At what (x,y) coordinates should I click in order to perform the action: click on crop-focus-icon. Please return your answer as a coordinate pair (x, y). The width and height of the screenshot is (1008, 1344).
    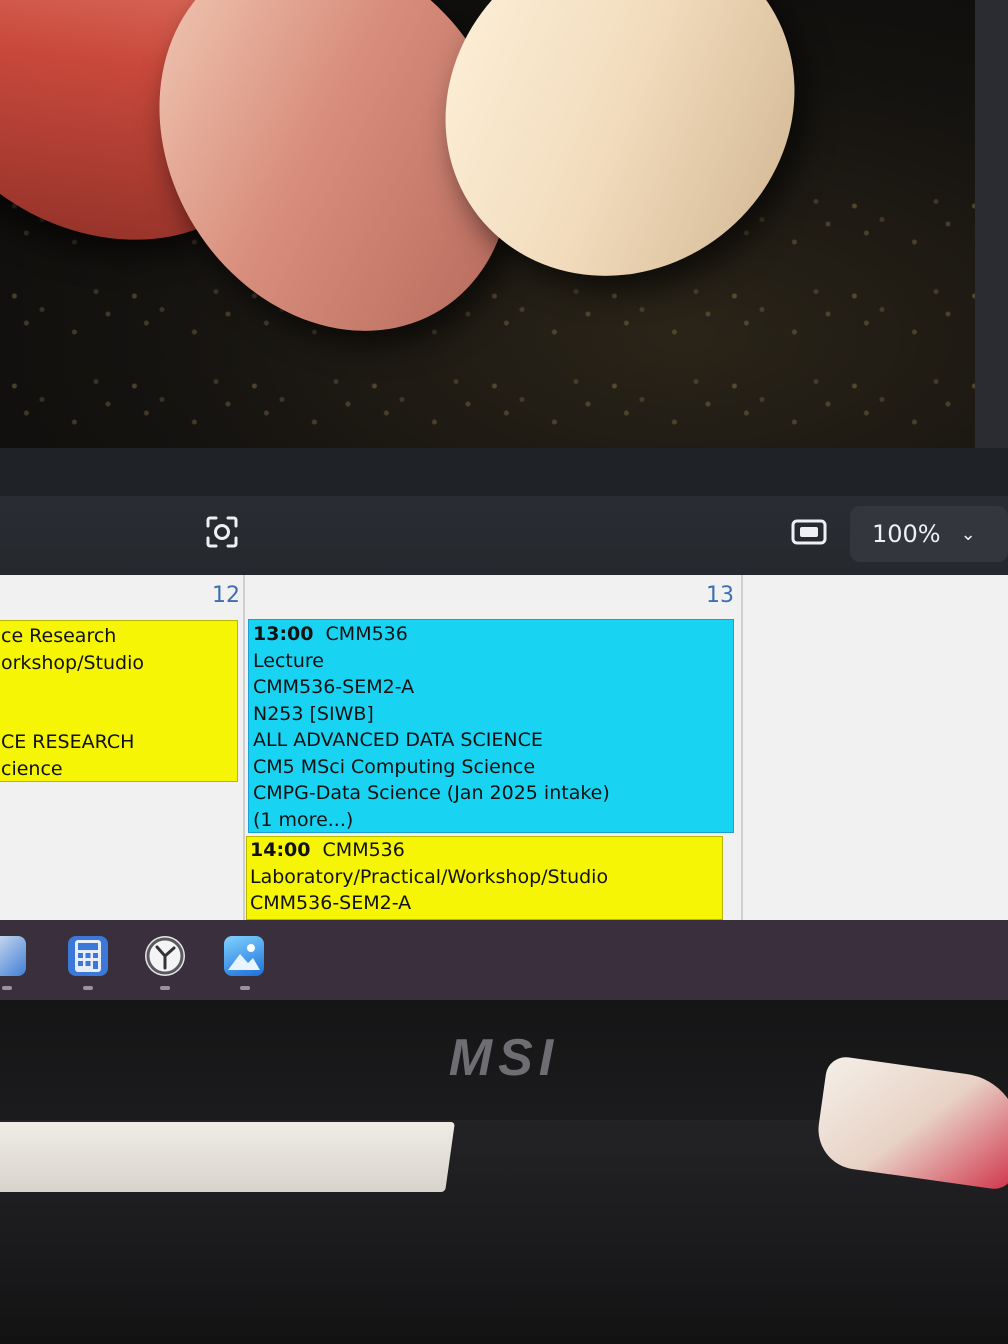
    Looking at the image, I should click on (222, 532).